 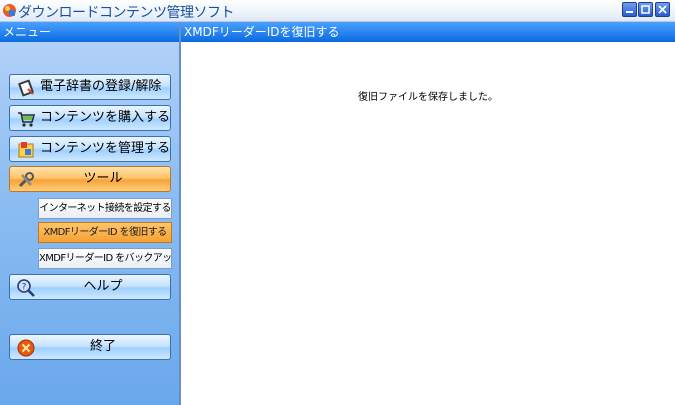 What do you see at coordinates (89, 32) in the screenshot?
I see `sidebar-header: メニュー` at bounding box center [89, 32].